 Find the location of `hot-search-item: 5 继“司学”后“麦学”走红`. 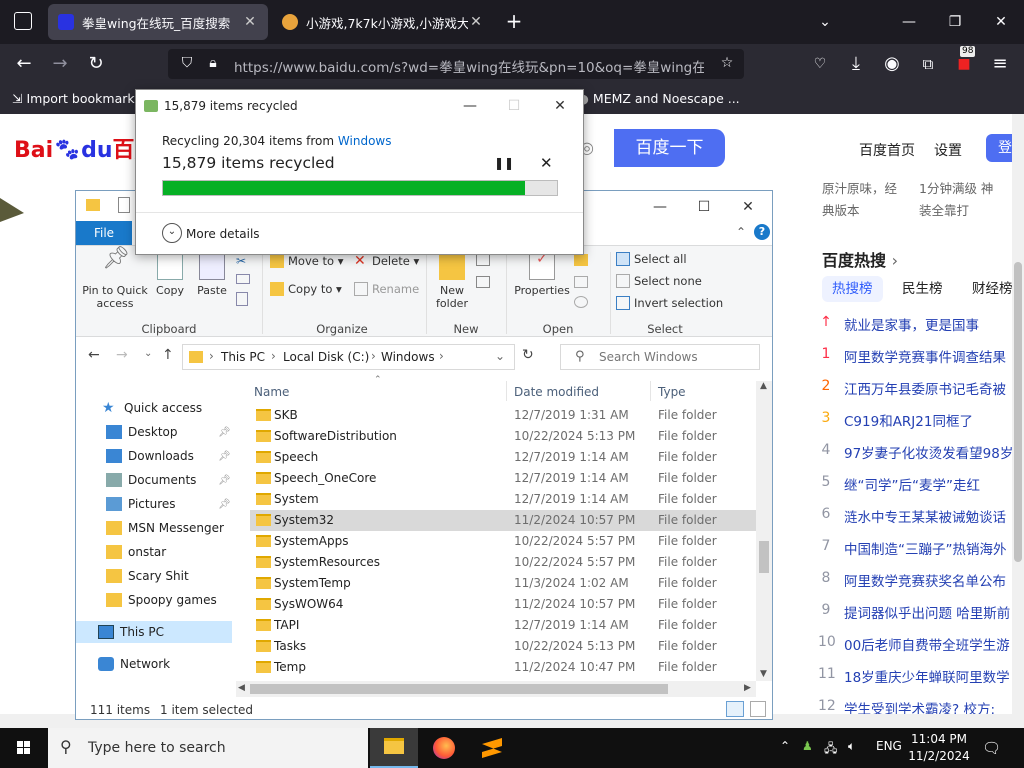

hot-search-item: 5 继“司学”后“麦学”走红 is located at coordinates (921, 488).